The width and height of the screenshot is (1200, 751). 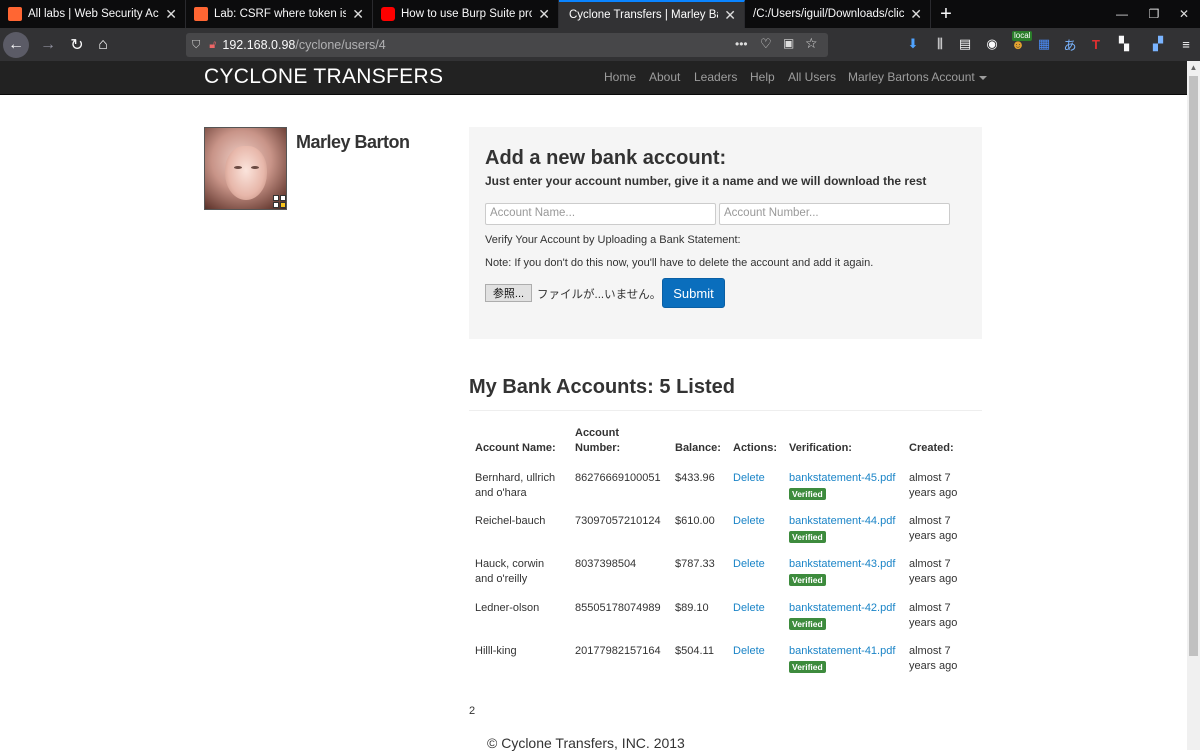 I want to click on browser-tab: How to use Burp Suite projects ✕, so click(x=466, y=14).